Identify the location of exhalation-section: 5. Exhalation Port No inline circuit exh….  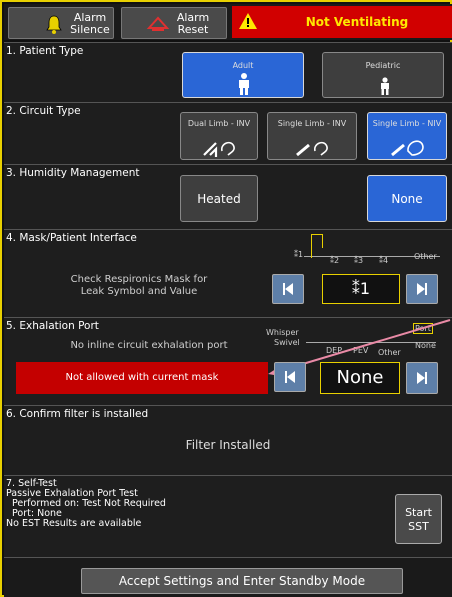
(228, 361).